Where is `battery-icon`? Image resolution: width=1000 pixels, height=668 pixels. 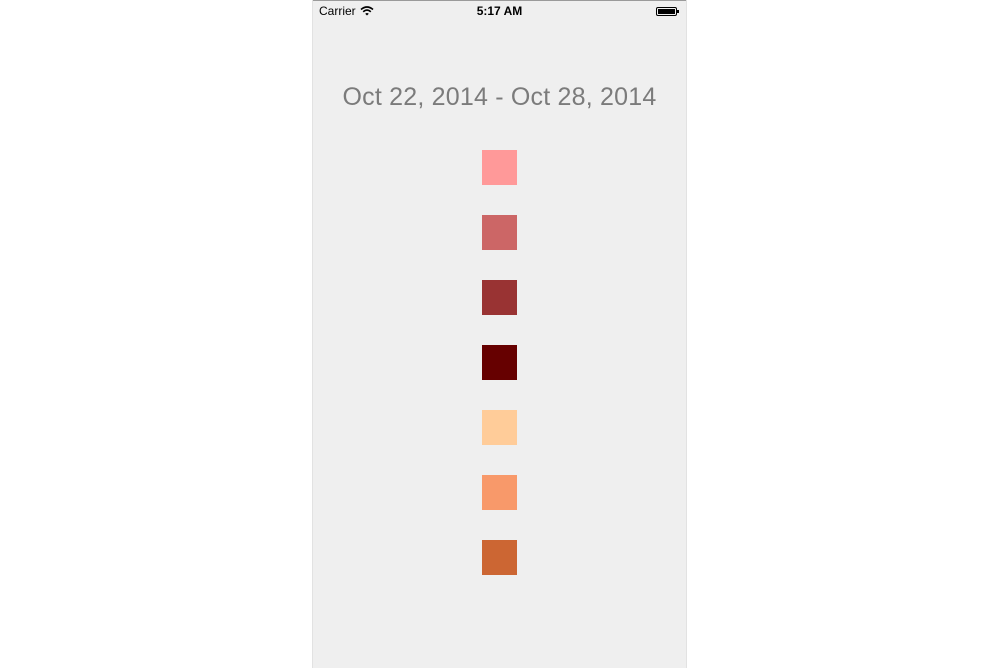
battery-icon is located at coordinates (668, 12).